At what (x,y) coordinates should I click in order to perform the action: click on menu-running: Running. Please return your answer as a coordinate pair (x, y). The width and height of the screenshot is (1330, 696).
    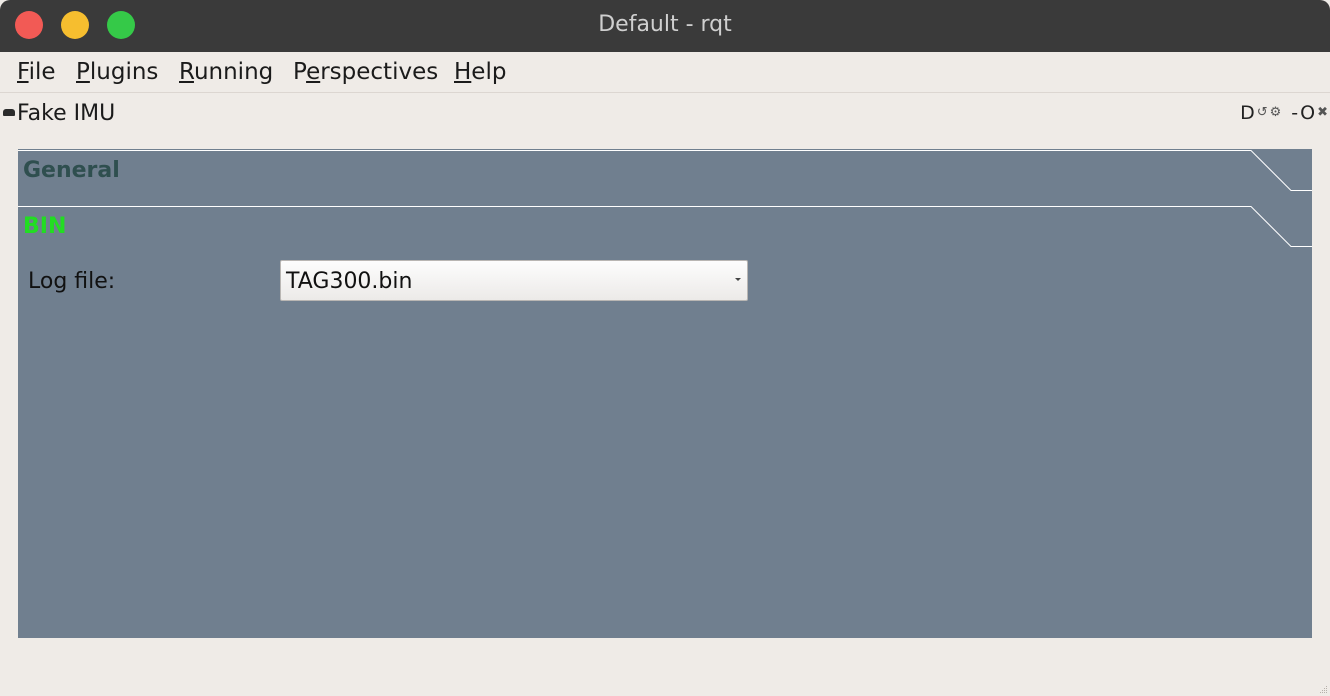
    Looking at the image, I should click on (226, 72).